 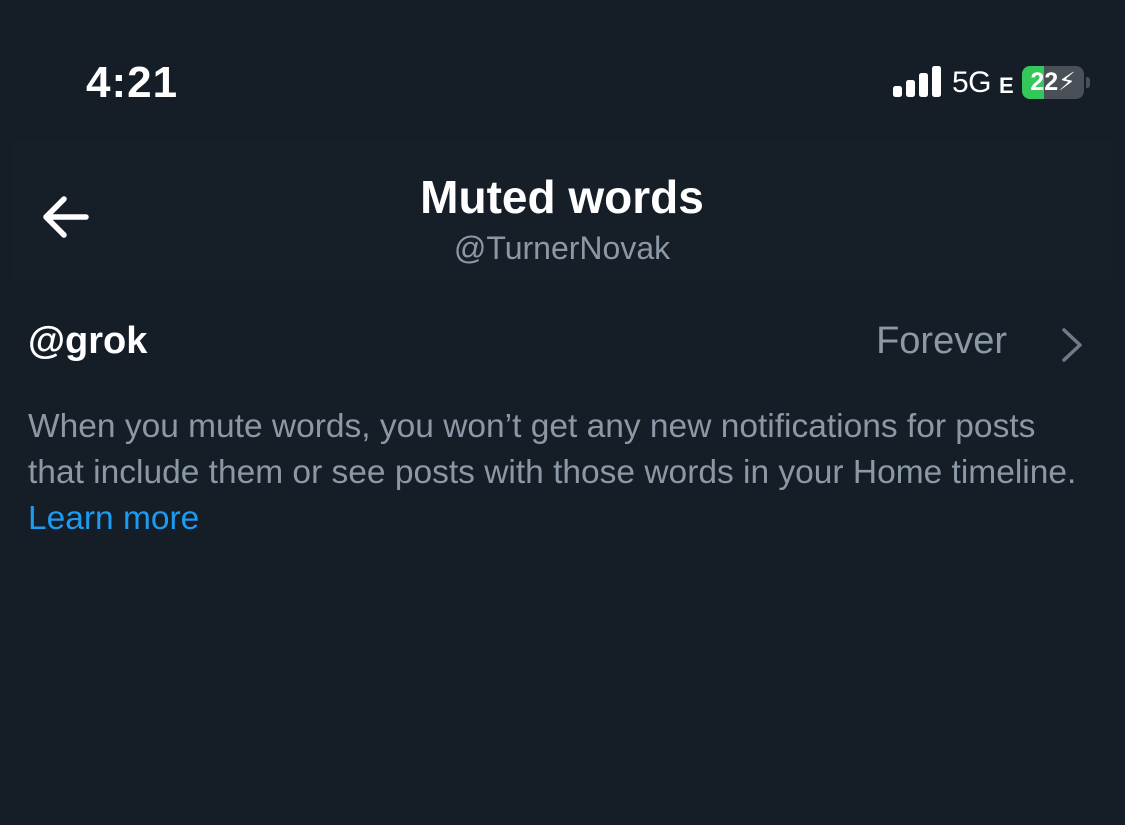 What do you see at coordinates (132, 82) in the screenshot?
I see `status-time: 4:21` at bounding box center [132, 82].